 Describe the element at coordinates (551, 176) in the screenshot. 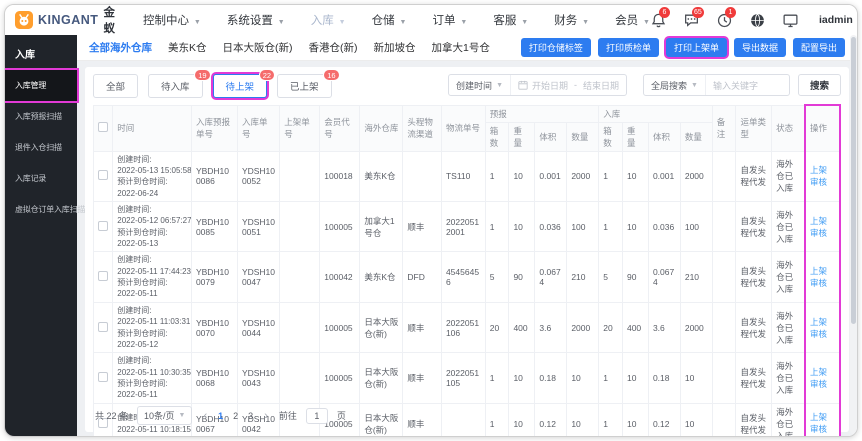

I see `cell-forecast-3: 0.001` at that location.